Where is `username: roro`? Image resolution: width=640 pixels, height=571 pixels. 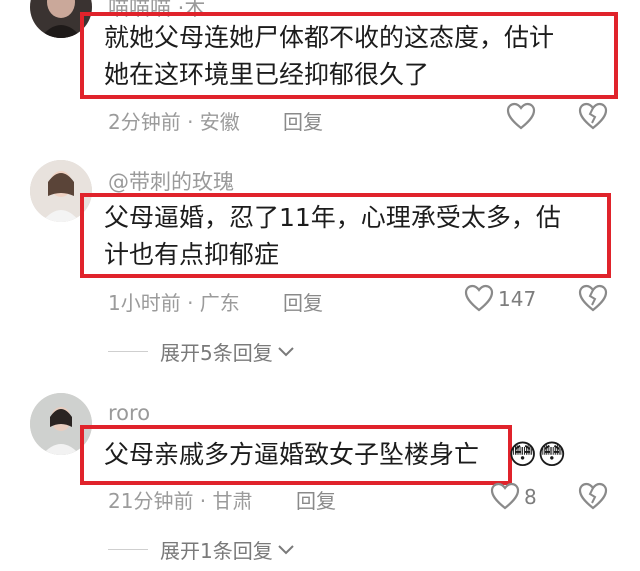
username: roro is located at coordinates (129, 413).